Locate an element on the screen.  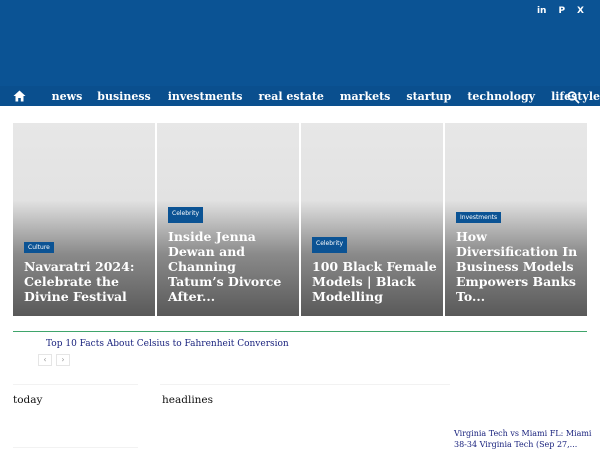
nav-item-markets: markets is located at coordinates (365, 96).